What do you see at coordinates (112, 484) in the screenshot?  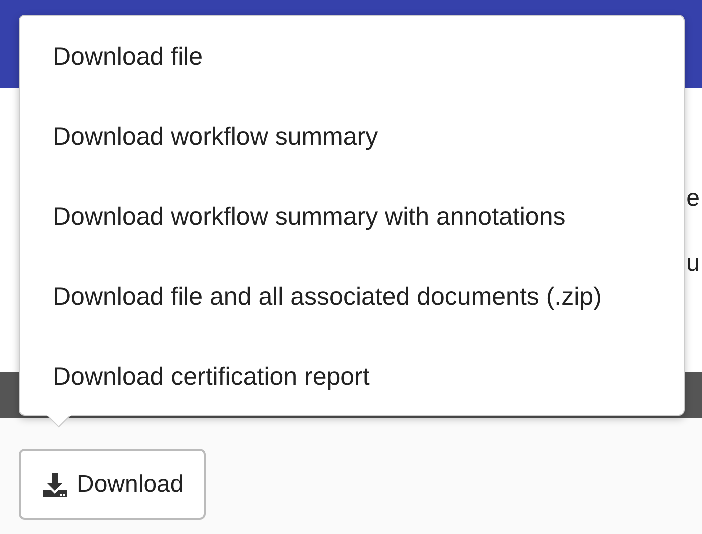 I see `download-button: Download` at bounding box center [112, 484].